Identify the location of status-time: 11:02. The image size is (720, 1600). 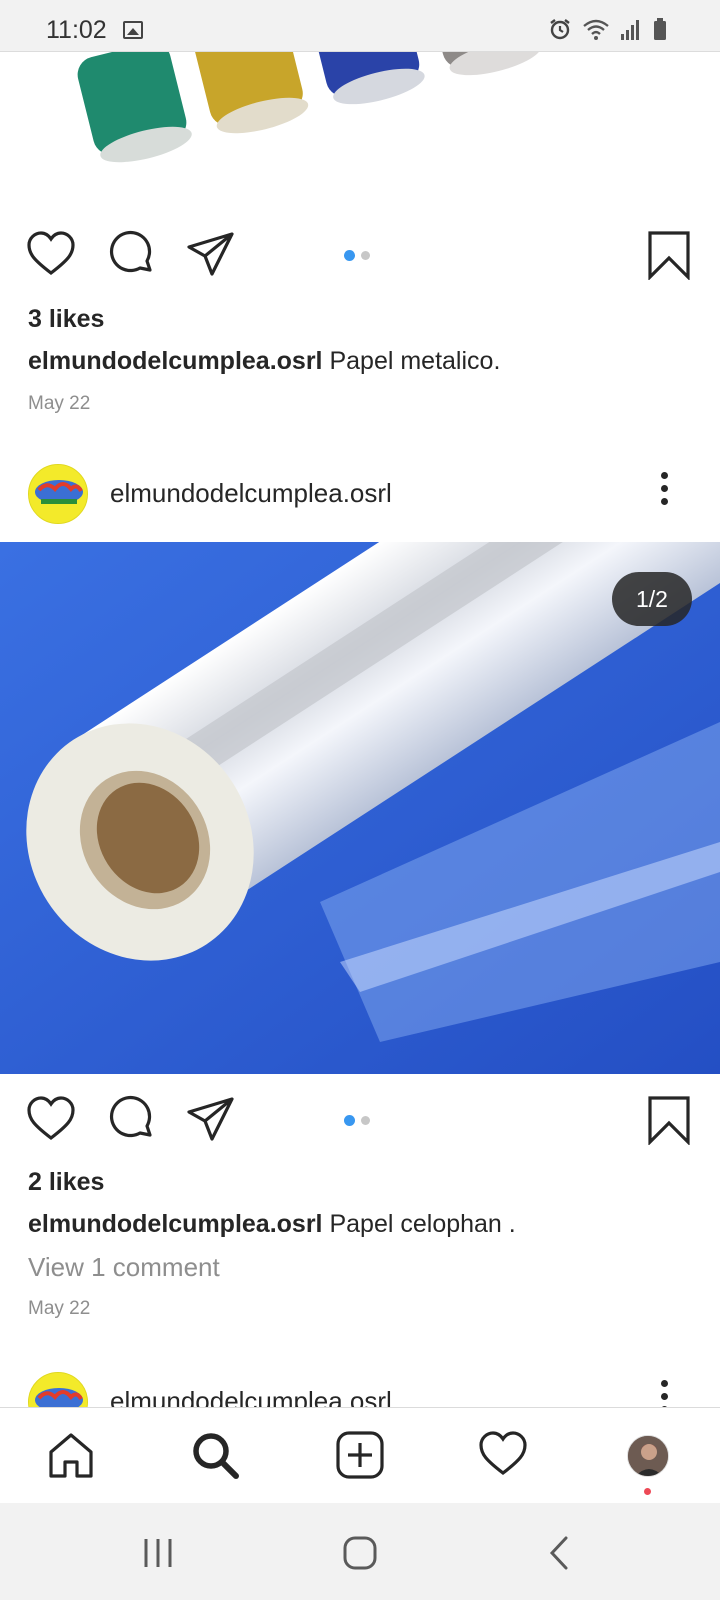
(76, 30).